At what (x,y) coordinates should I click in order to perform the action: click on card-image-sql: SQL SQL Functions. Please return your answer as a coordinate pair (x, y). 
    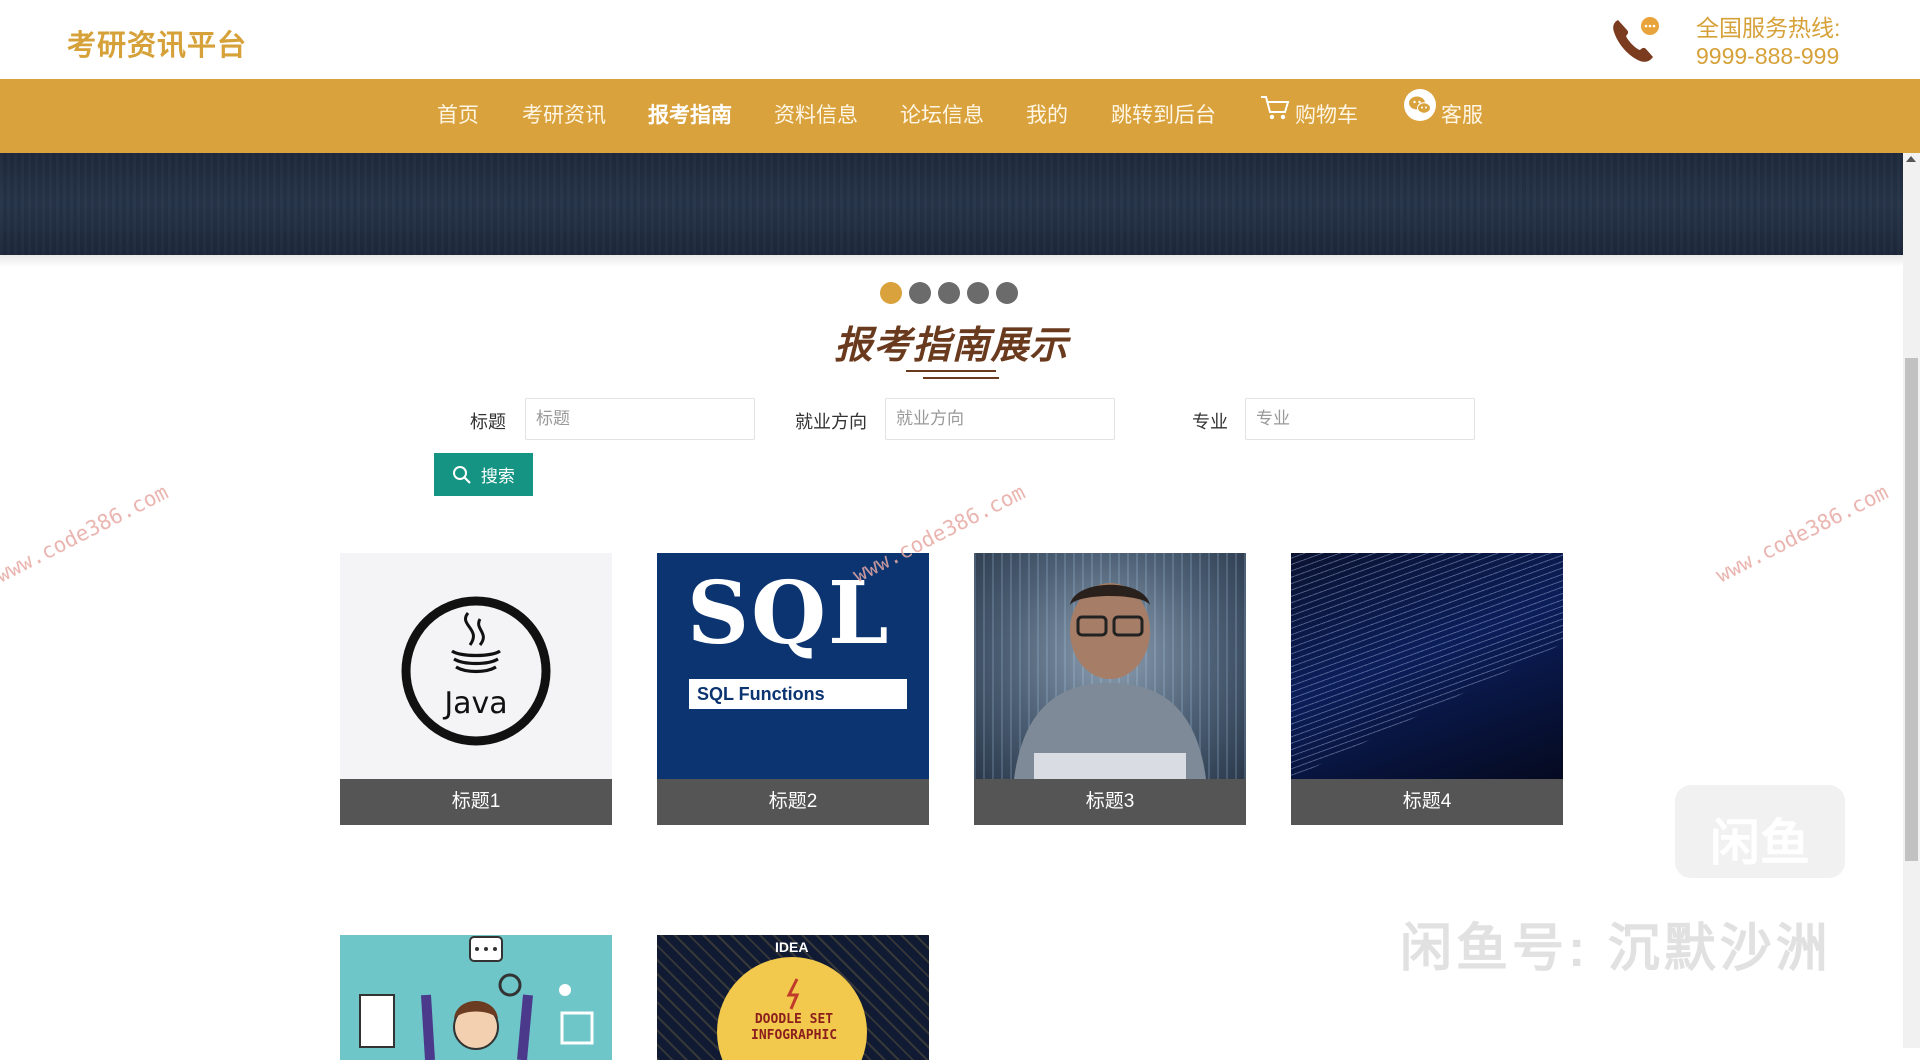
    Looking at the image, I should click on (793, 666).